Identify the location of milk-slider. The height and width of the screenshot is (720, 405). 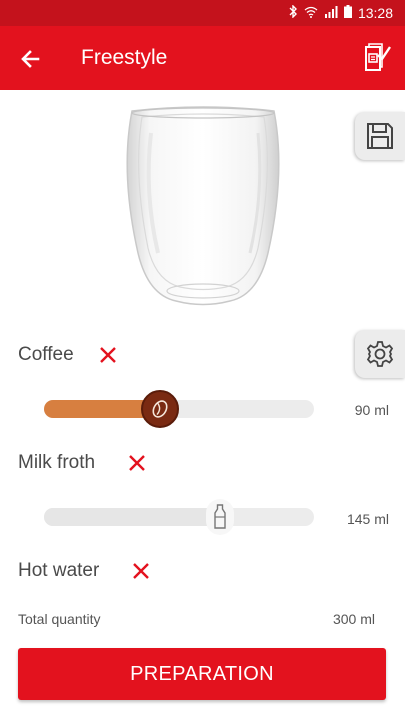
(179, 517).